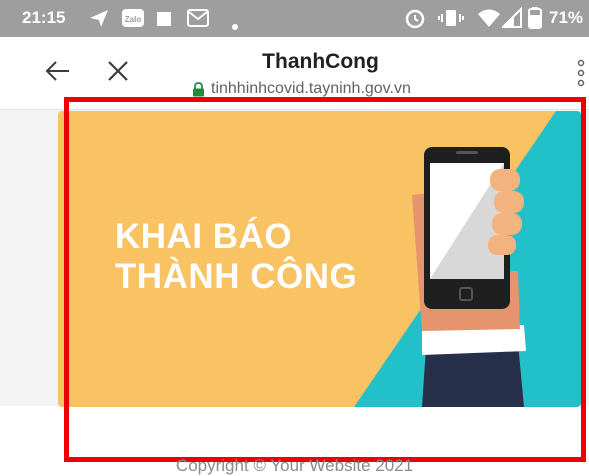 The height and width of the screenshot is (476, 589). What do you see at coordinates (198, 89) in the screenshot?
I see `lock-icon` at bounding box center [198, 89].